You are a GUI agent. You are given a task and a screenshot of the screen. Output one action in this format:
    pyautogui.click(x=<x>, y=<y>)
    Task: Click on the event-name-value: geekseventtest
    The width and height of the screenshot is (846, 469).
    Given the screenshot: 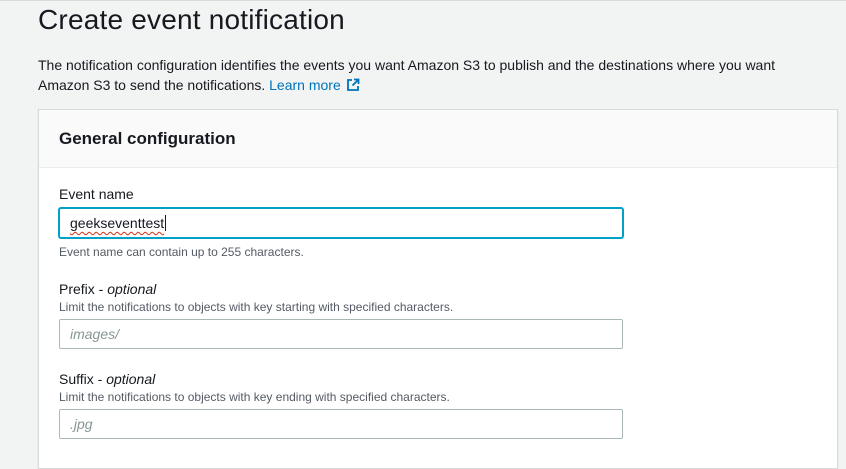 What is the action you would take?
    pyautogui.click(x=117, y=223)
    